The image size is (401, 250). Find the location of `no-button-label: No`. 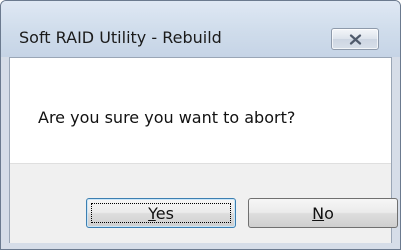

no-button-label: No is located at coordinates (323, 213).